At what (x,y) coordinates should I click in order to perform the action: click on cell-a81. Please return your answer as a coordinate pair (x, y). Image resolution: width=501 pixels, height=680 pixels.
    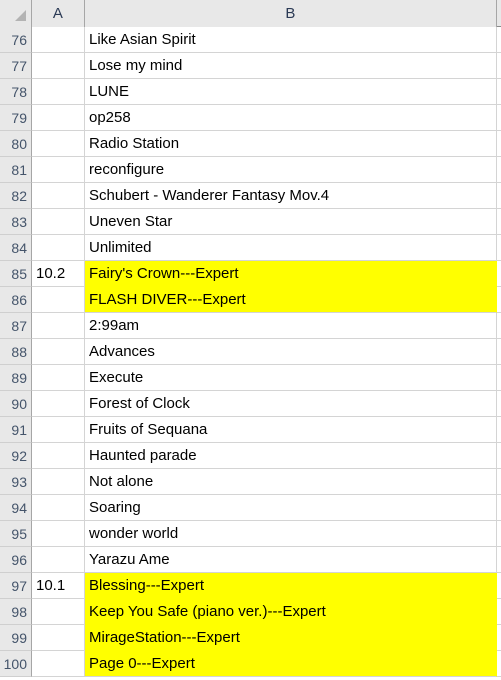
    Looking at the image, I should click on (58, 170).